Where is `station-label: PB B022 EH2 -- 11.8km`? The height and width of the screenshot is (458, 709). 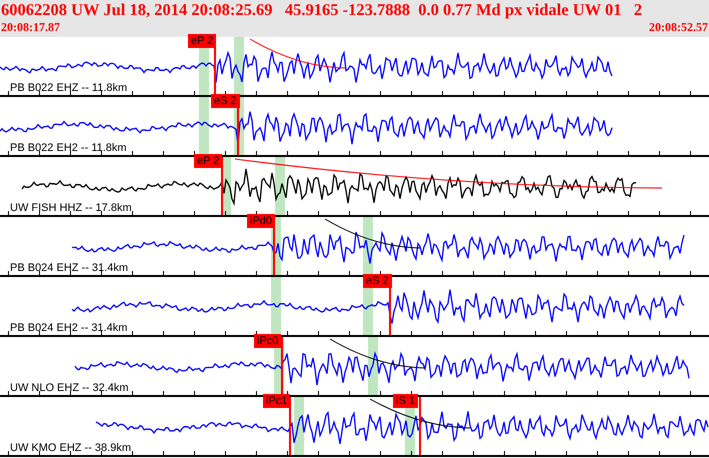 station-label: PB B022 EH2 -- 11.8km is located at coordinates (68, 148).